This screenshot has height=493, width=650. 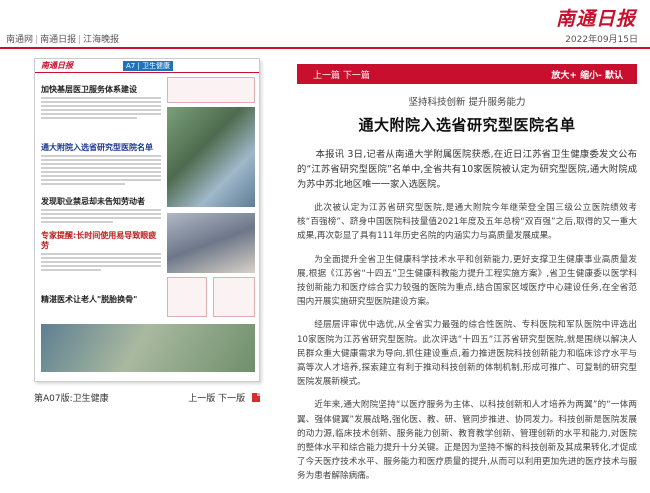 I want to click on link-nantong-daily: 南通日报, so click(x=58, y=40).